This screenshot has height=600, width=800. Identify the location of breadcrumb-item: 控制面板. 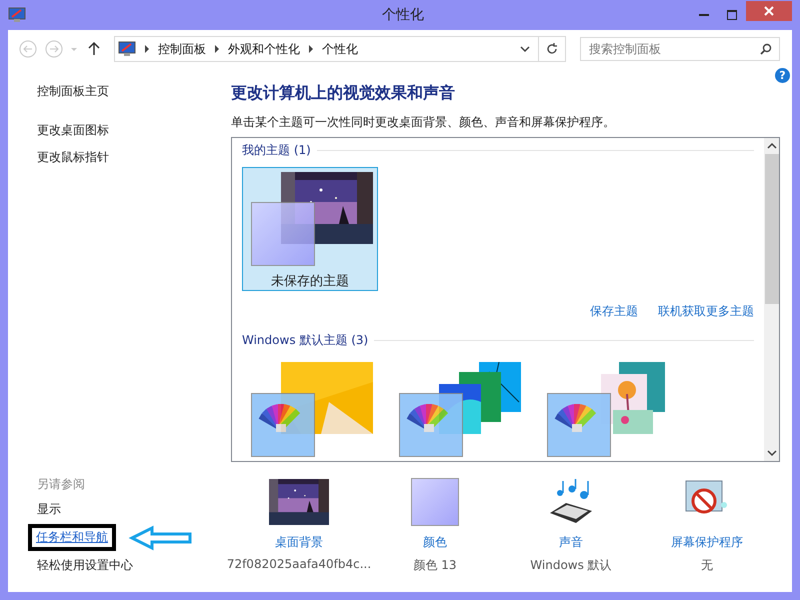
(182, 49).